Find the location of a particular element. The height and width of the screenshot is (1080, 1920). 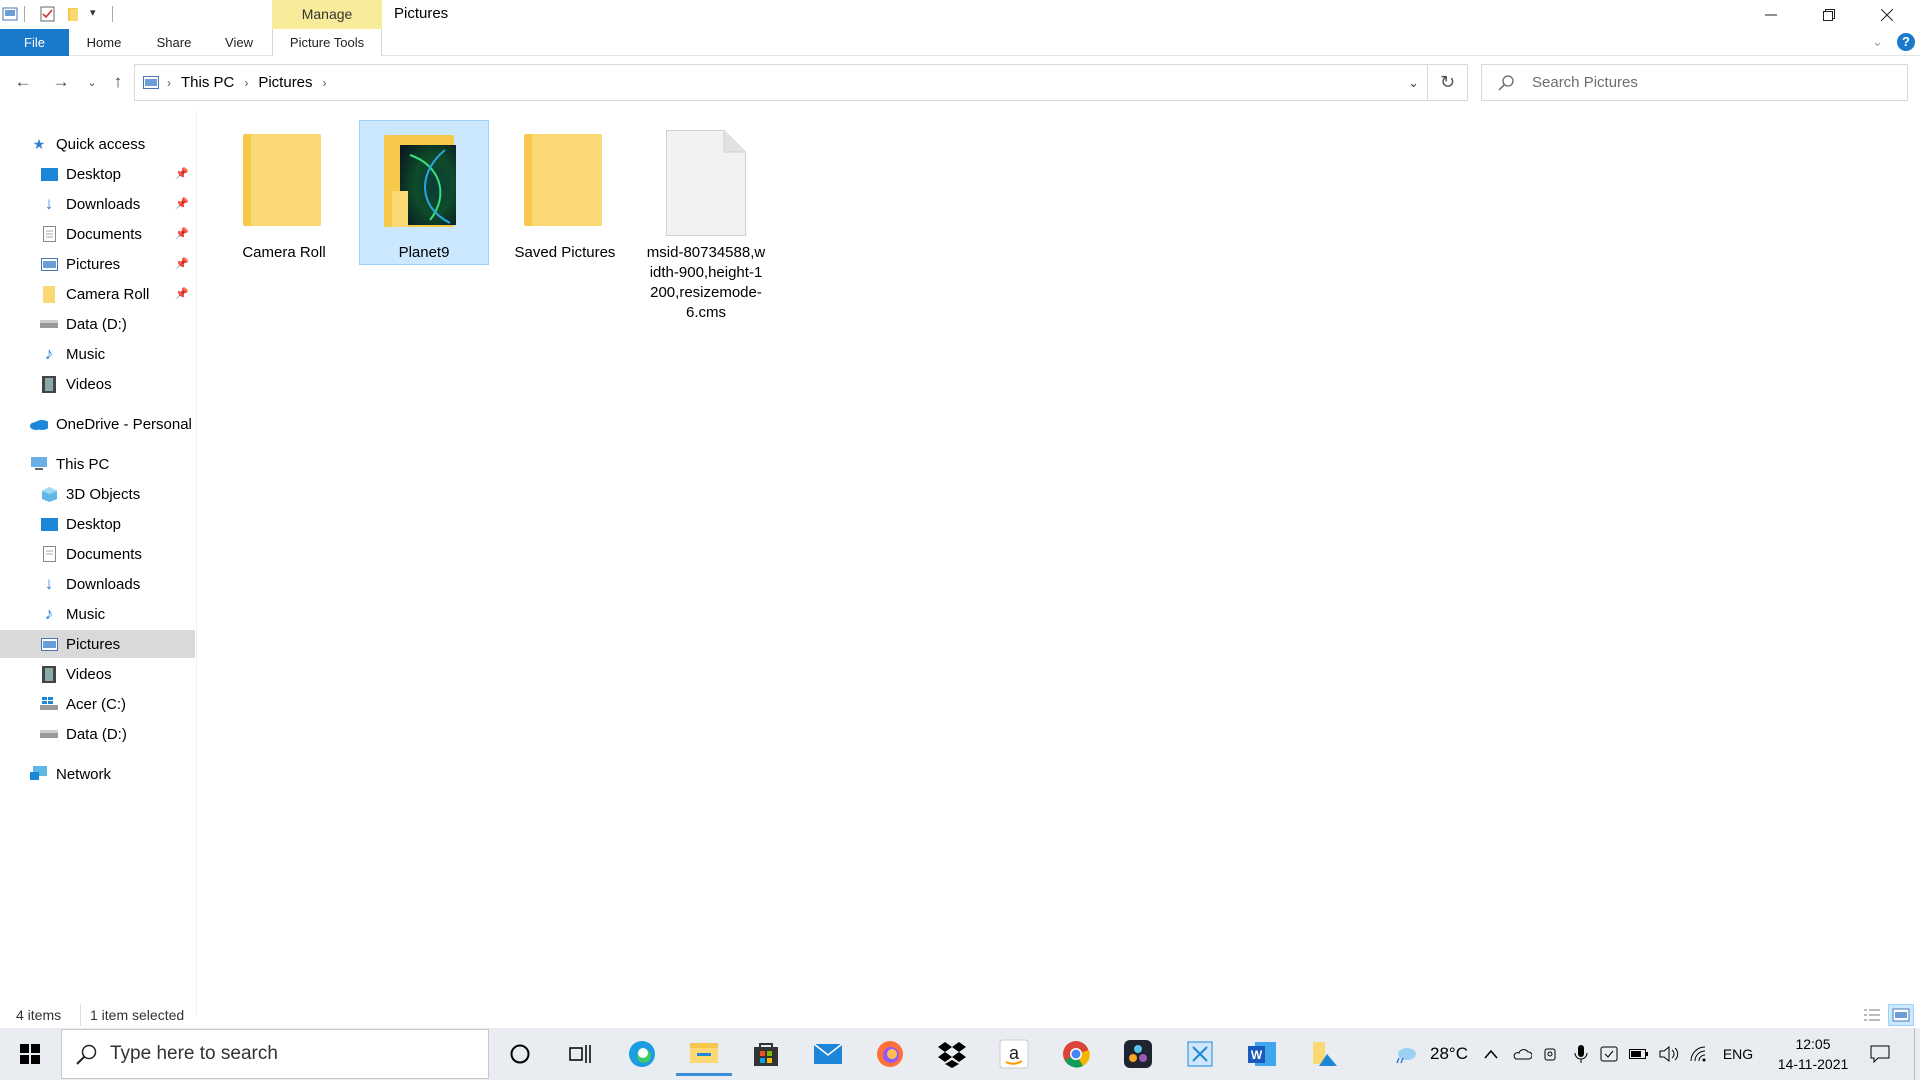

taskbar-search-placeholder: Type here to search is located at coordinates (194, 1054).